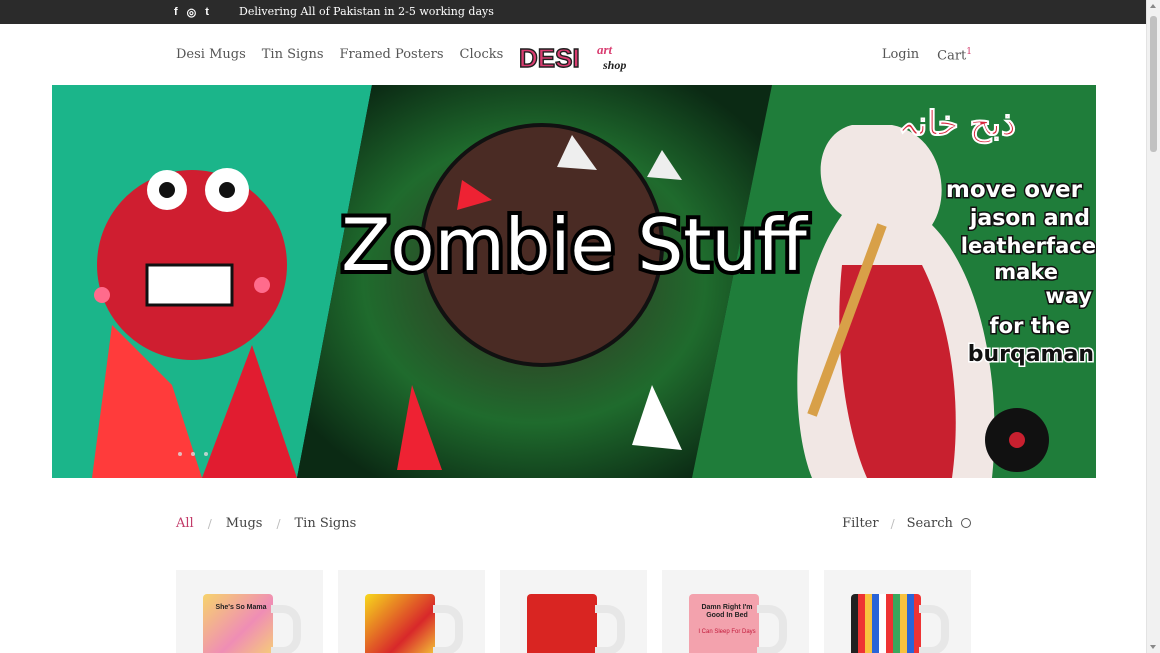  I want to click on hero-urdu-text: ذبح خانہ, so click(957, 124).